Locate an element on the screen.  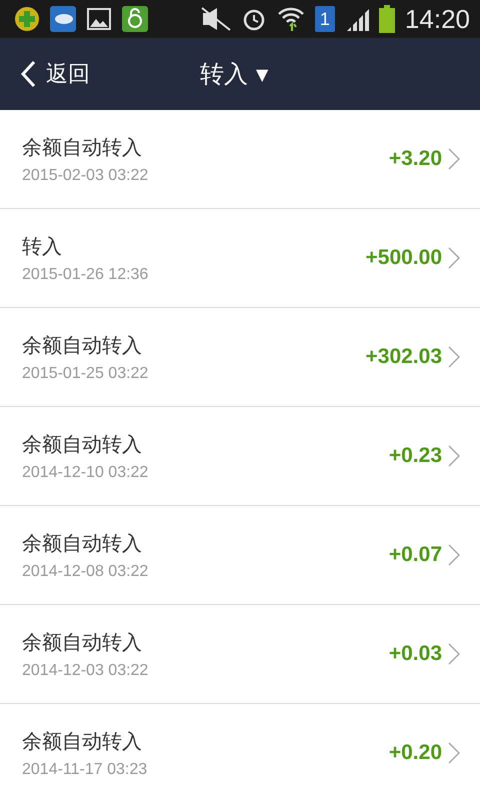
transaction-amount: +0.23 is located at coordinates (415, 456).